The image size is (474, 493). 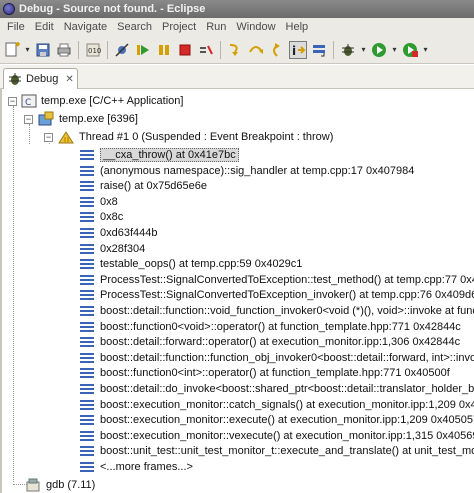 I want to click on menu-run: Run, so click(x=218, y=27).